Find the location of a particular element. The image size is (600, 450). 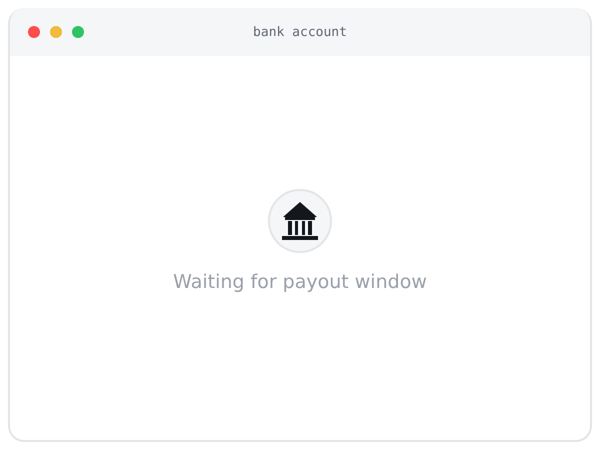

minimize-icon is located at coordinates (56, 32).